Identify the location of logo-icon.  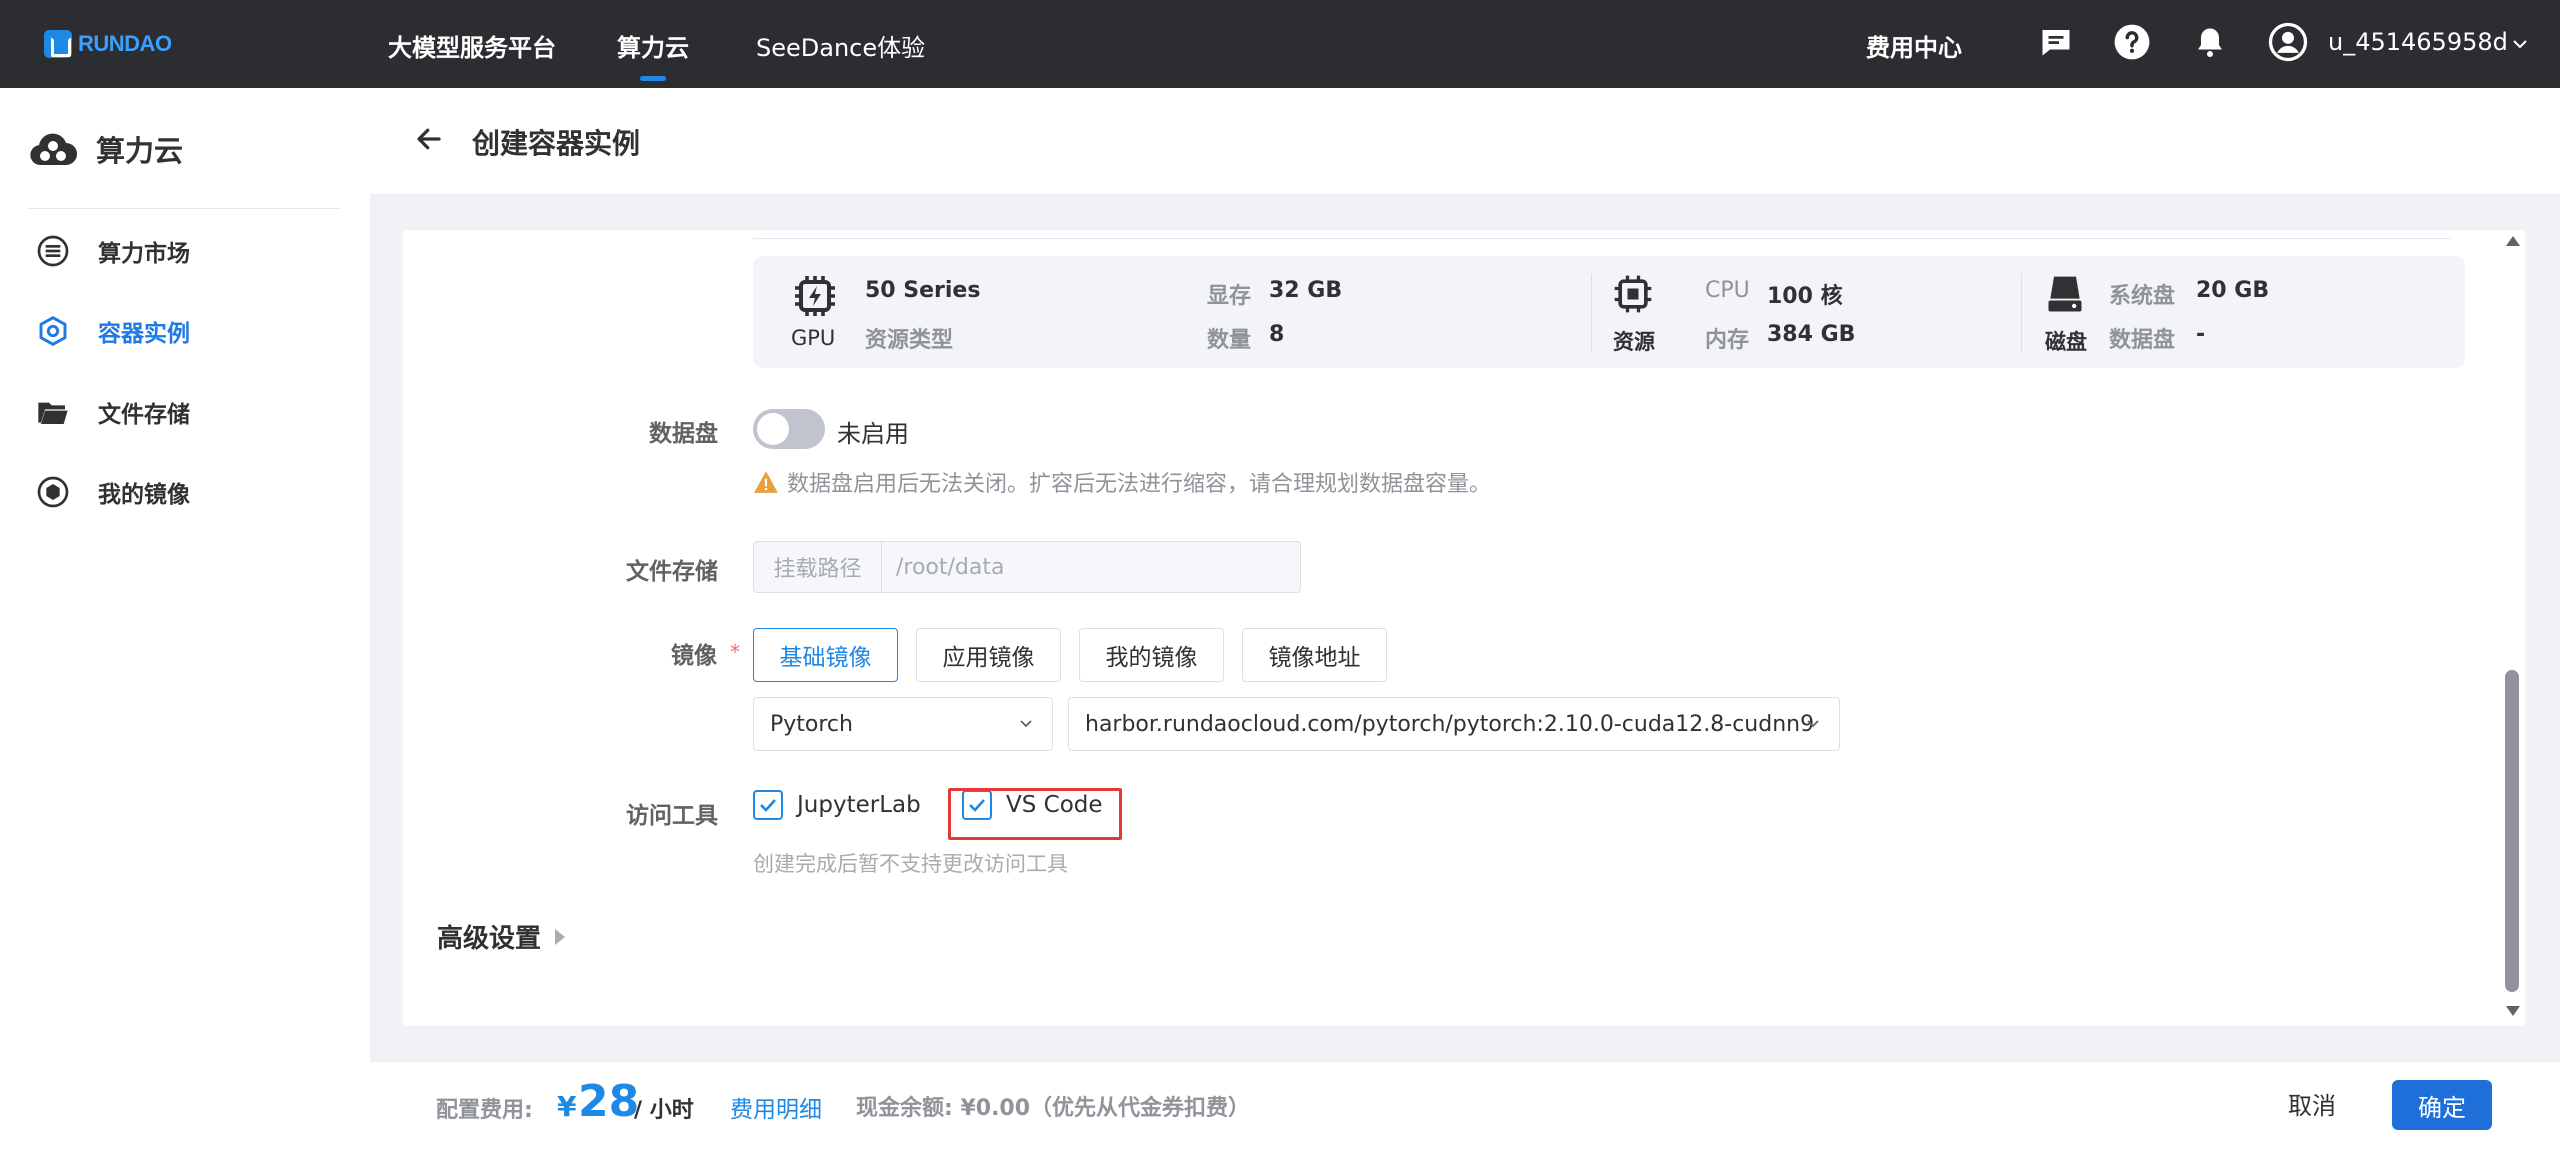
(58, 44).